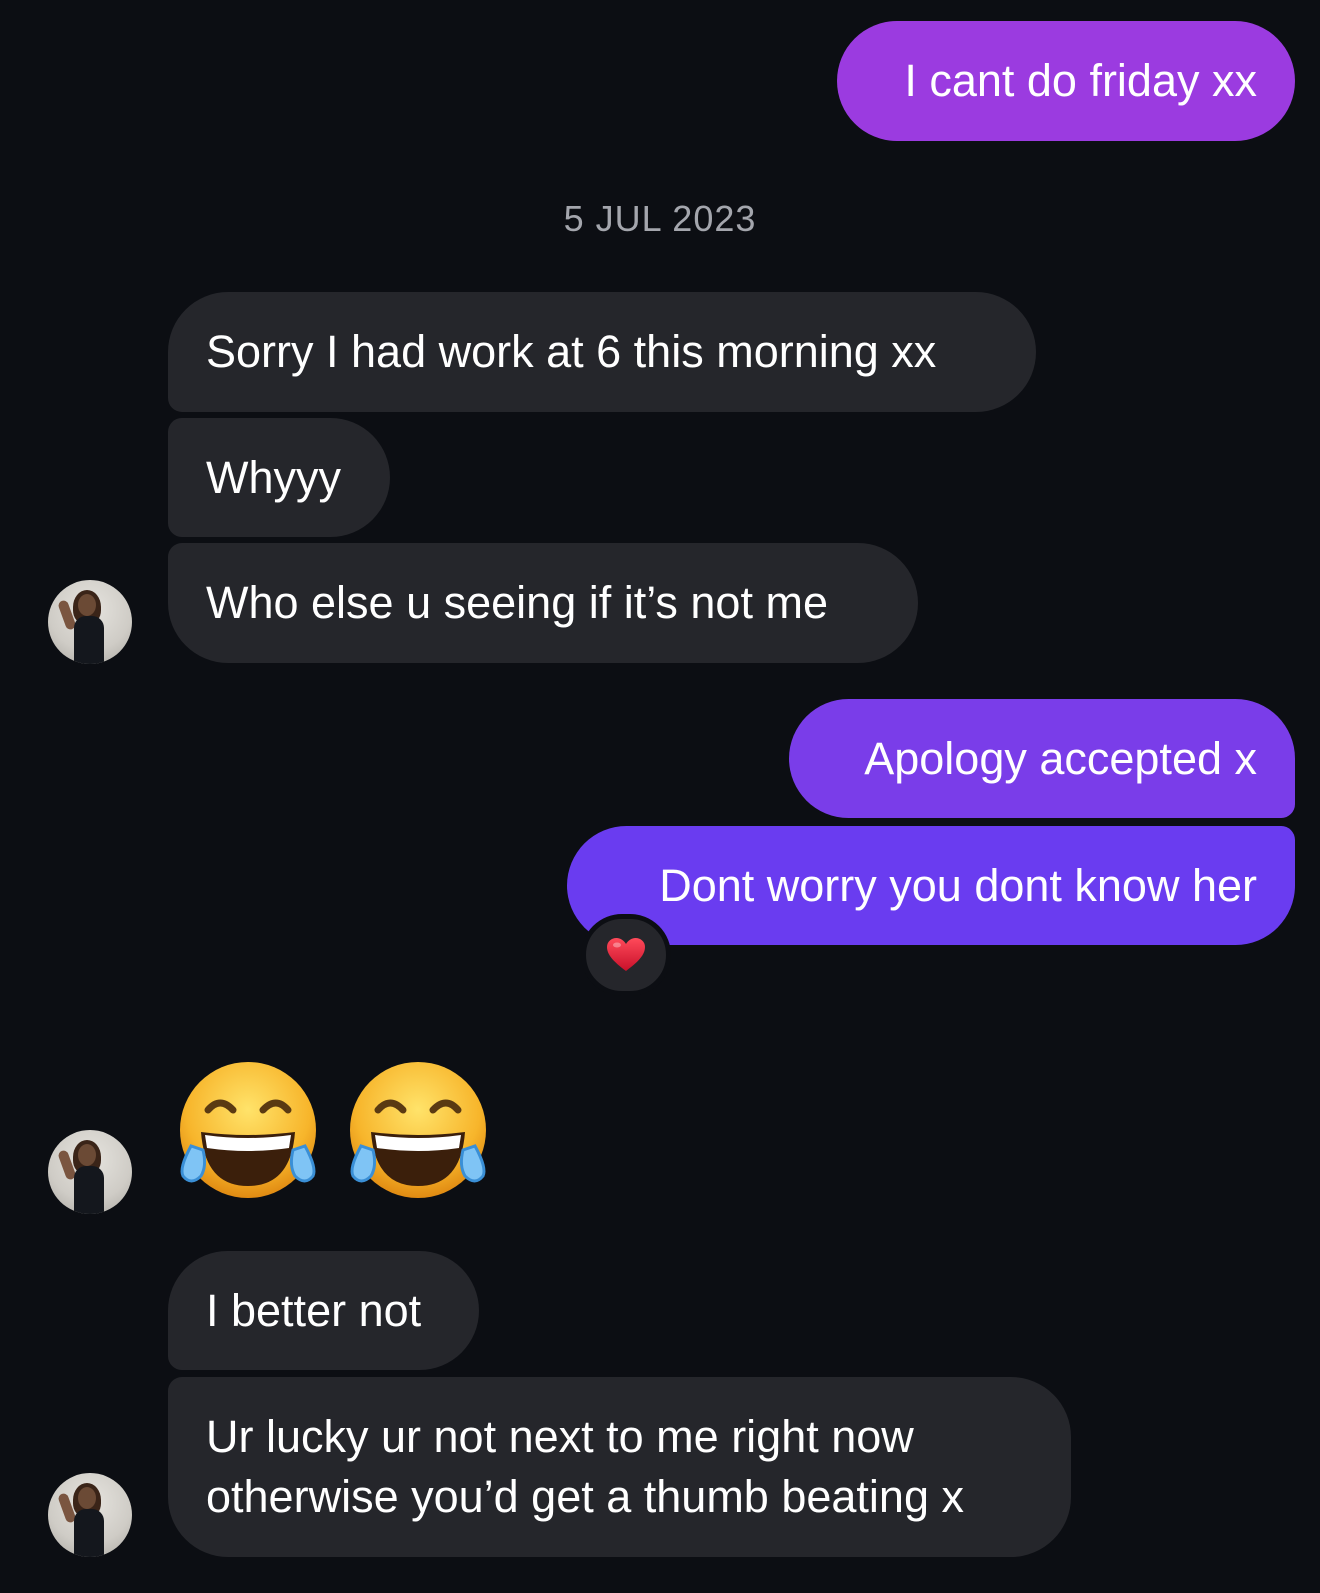 The width and height of the screenshot is (1320, 1593). I want to click on incoming-message-bubble: I better not, so click(323, 1310).